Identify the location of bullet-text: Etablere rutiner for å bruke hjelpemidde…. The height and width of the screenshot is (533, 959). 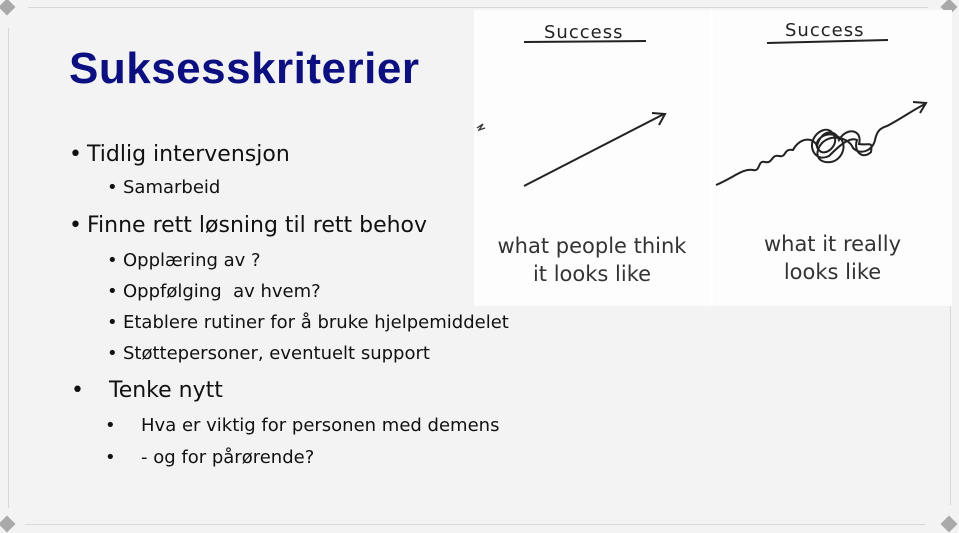
(316, 322).